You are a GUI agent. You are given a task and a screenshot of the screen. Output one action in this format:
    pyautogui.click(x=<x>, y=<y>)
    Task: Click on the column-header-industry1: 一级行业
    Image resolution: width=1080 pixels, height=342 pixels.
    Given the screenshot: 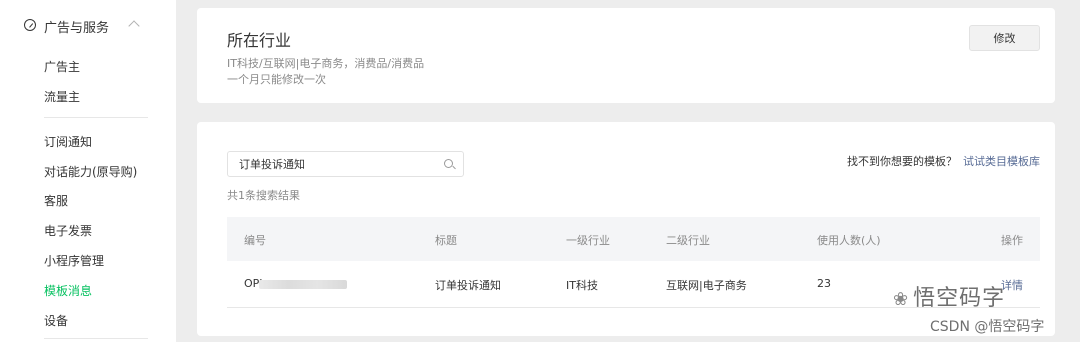 What is the action you would take?
    pyautogui.click(x=588, y=240)
    